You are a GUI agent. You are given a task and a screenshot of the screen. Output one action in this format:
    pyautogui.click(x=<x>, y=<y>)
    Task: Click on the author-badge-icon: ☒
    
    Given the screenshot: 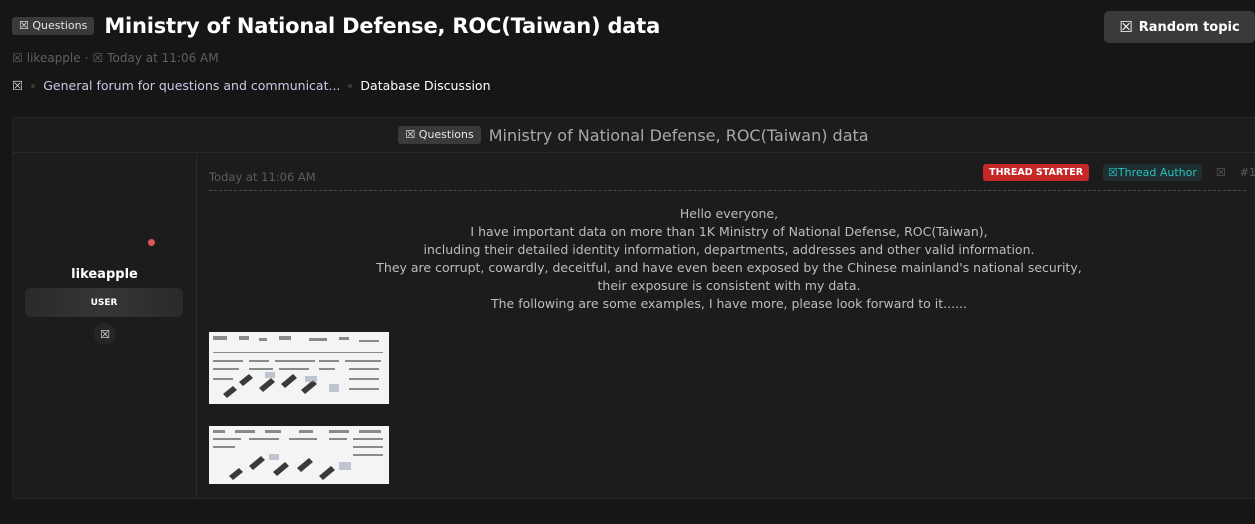 What is the action you would take?
    pyautogui.click(x=1113, y=172)
    